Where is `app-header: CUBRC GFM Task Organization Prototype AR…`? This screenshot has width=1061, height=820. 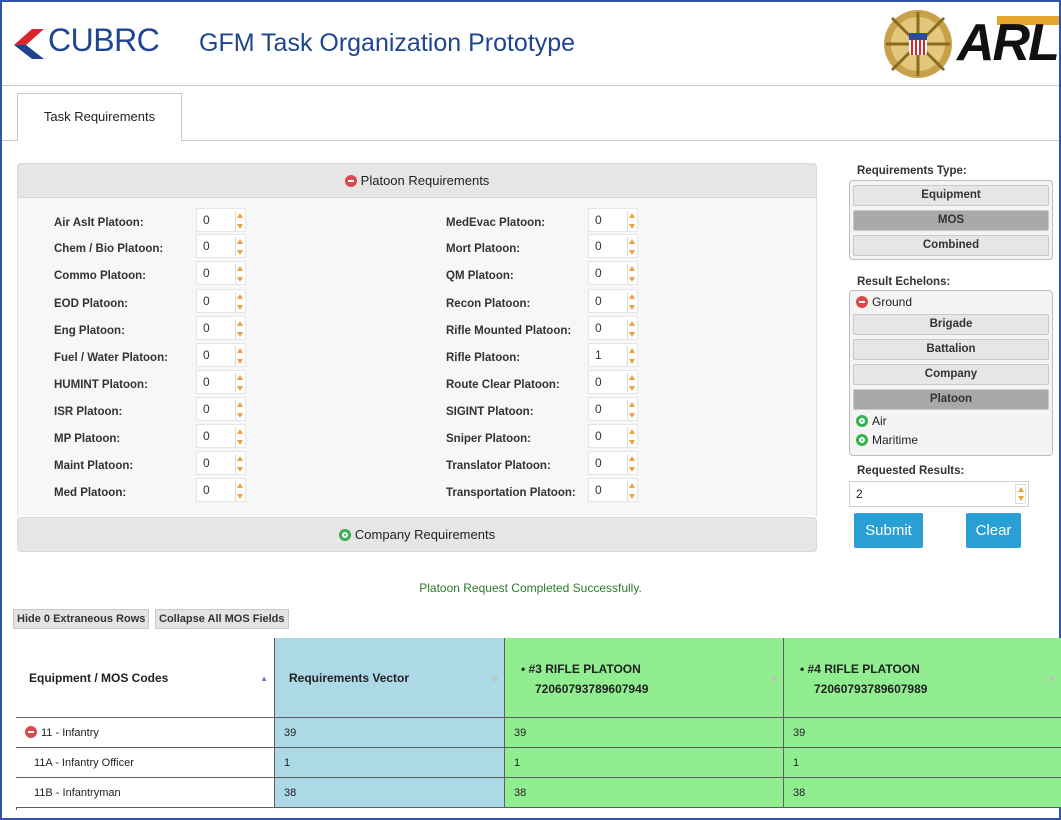
app-header: CUBRC GFM Task Organization Prototype AR… is located at coordinates (531, 44).